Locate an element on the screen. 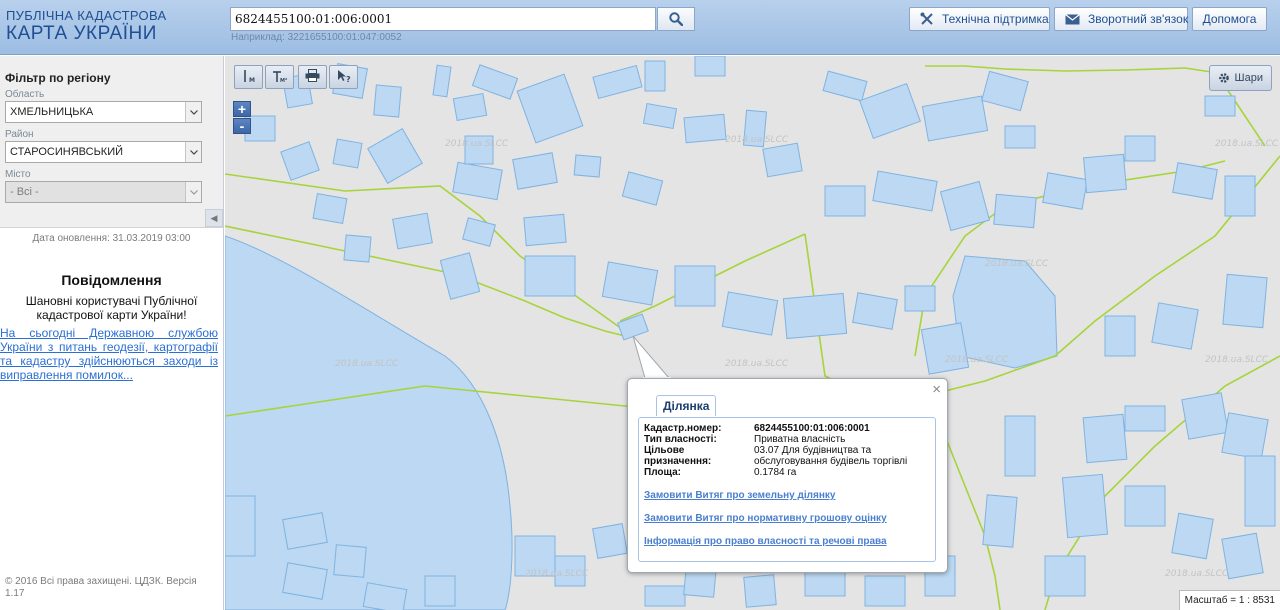 The image size is (1280, 610). info-cursor-button: ? is located at coordinates (343, 77).